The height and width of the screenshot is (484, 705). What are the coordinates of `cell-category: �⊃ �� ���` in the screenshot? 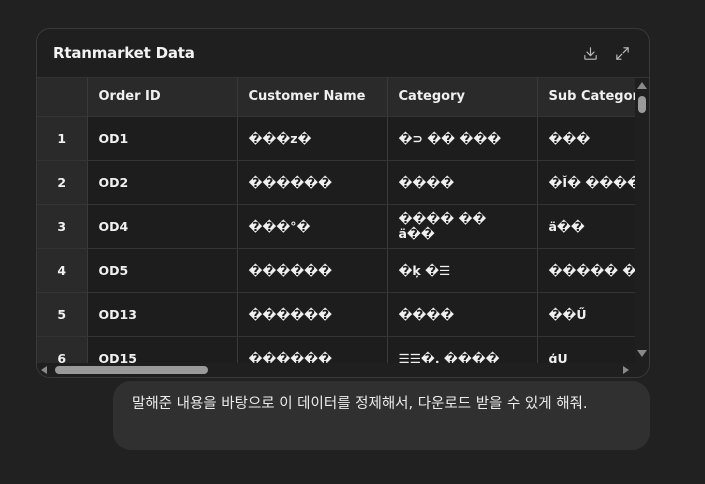 It's located at (462, 138).